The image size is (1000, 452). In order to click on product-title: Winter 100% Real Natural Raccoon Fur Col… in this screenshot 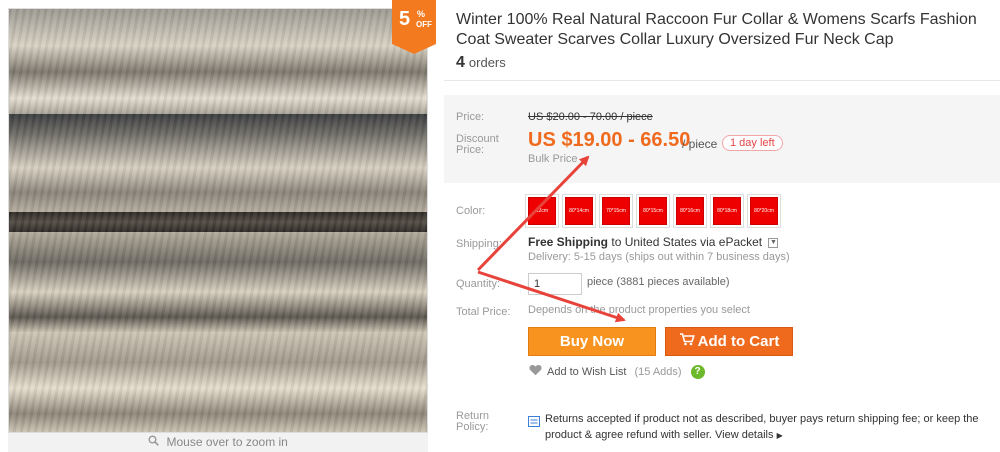, I will do `click(716, 29)`.